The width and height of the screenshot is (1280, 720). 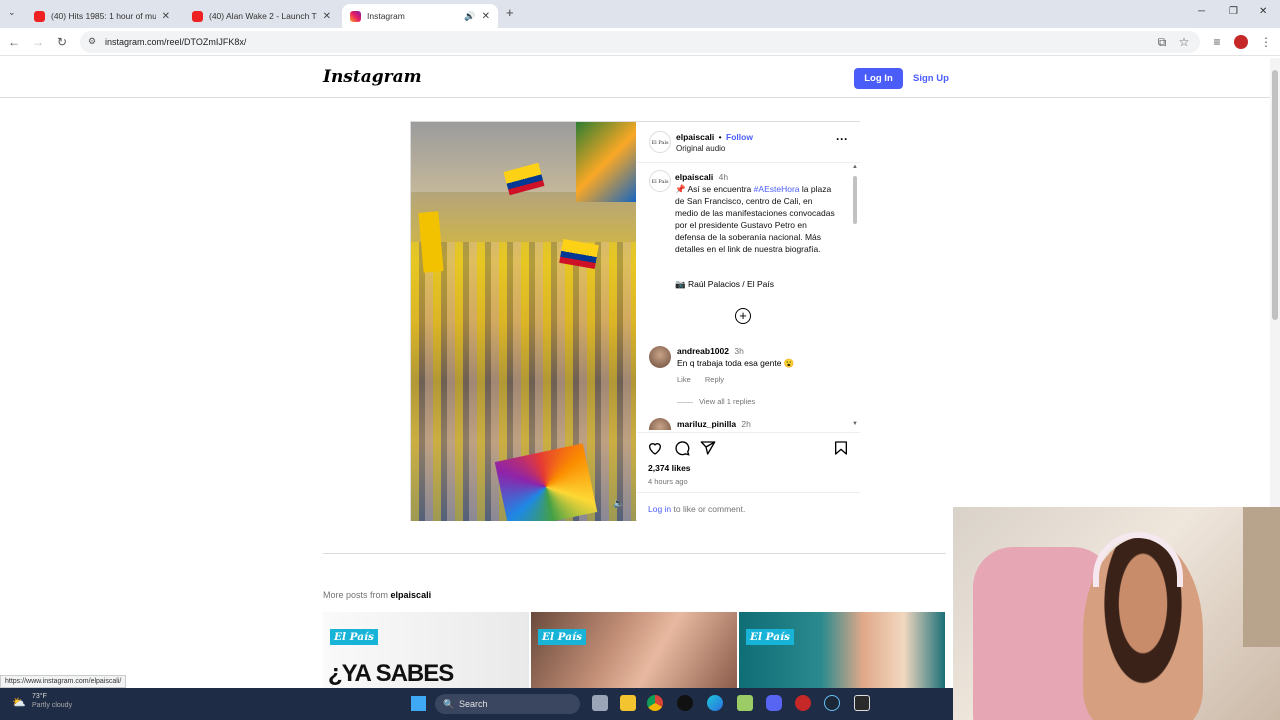 What do you see at coordinates (600, 703) in the screenshot?
I see `task-view-icon` at bounding box center [600, 703].